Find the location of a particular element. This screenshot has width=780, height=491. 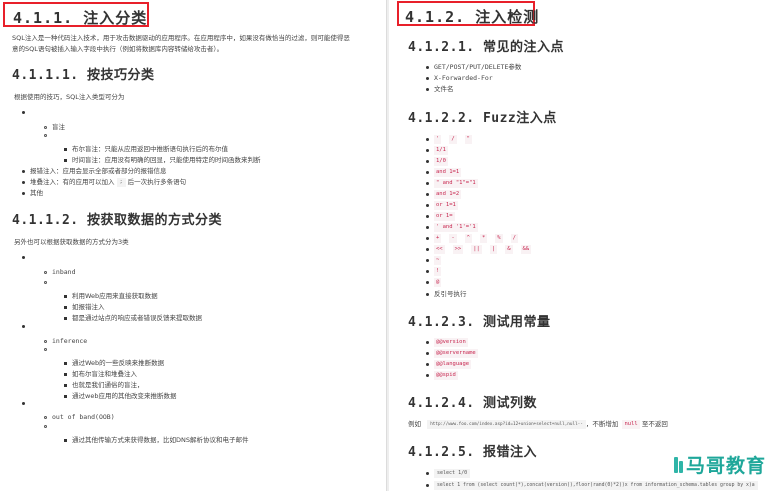

fuzz-item: and 1=1 is located at coordinates (444, 172).